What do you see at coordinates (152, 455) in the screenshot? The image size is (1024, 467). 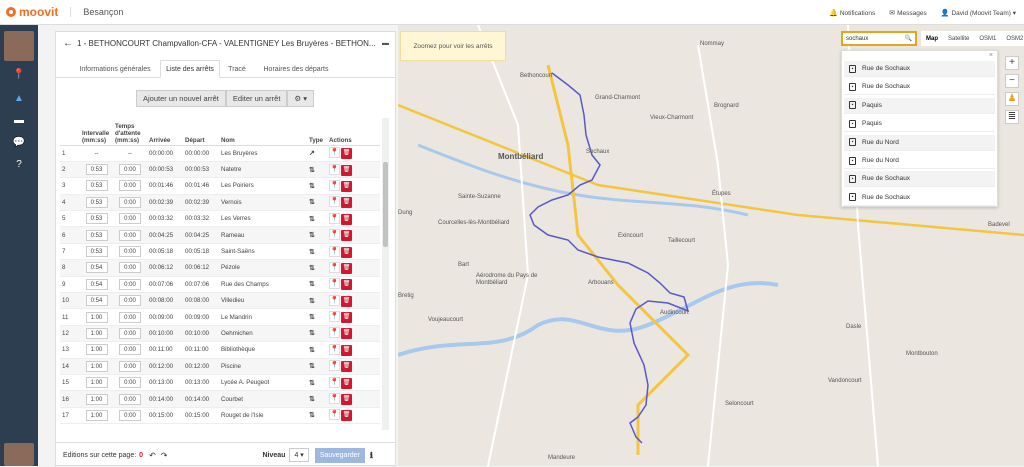 I see `undo-icon: ↶` at bounding box center [152, 455].